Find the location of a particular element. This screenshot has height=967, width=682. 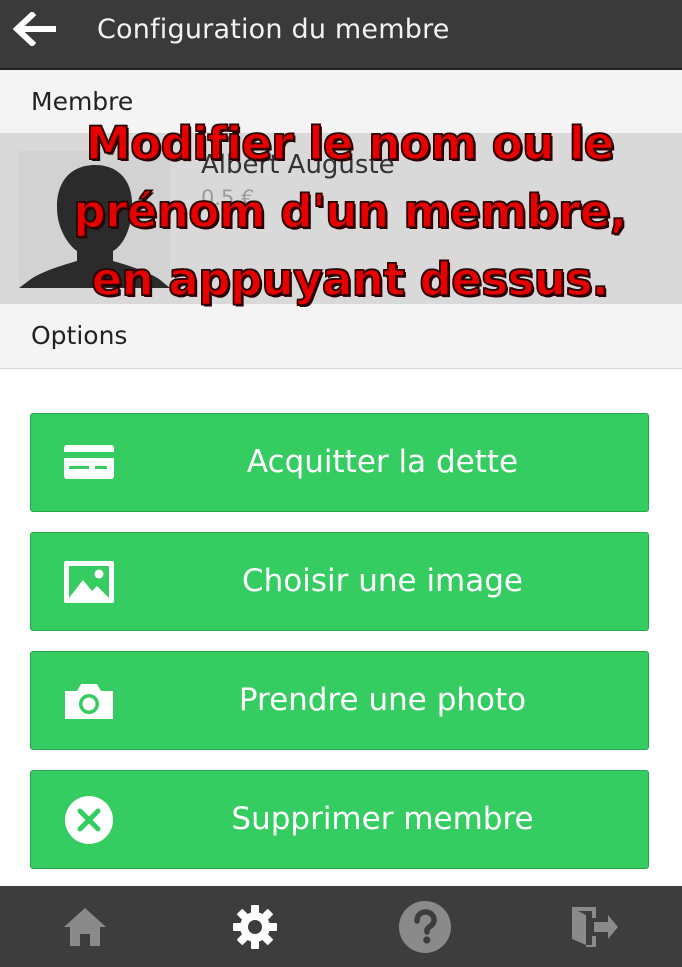

close-circle-icon is located at coordinates (89, 820).